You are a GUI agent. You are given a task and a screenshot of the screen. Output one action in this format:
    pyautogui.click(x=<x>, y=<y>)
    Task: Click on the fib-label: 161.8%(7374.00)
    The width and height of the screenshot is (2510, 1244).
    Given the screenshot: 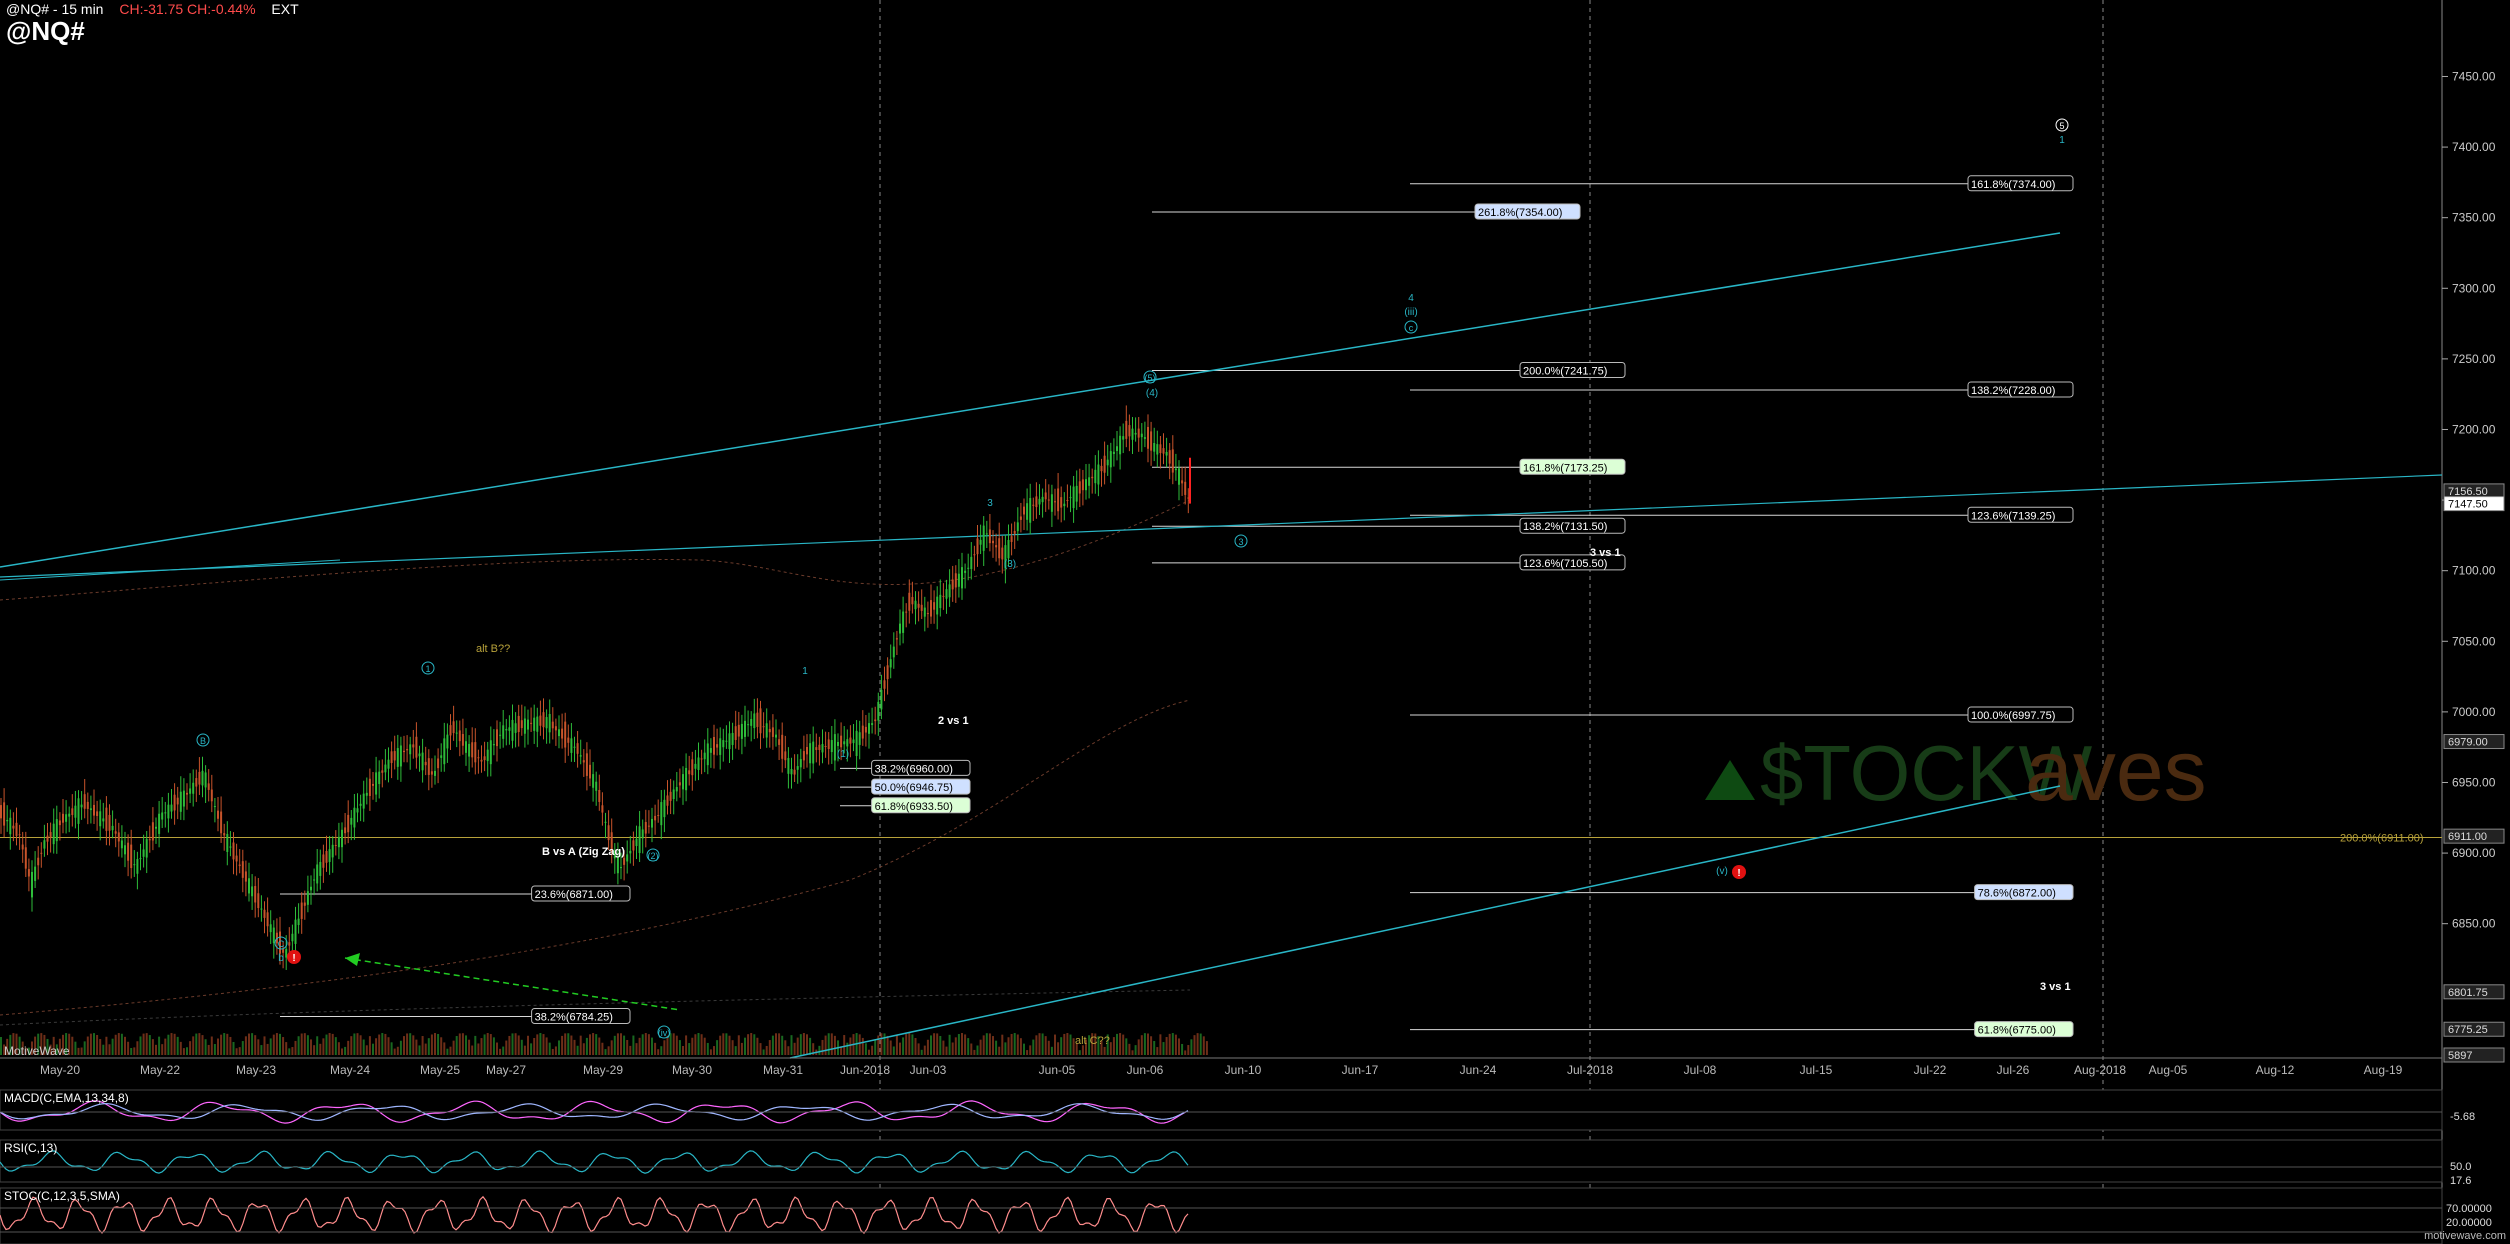 What is the action you would take?
    pyautogui.click(x=2013, y=185)
    